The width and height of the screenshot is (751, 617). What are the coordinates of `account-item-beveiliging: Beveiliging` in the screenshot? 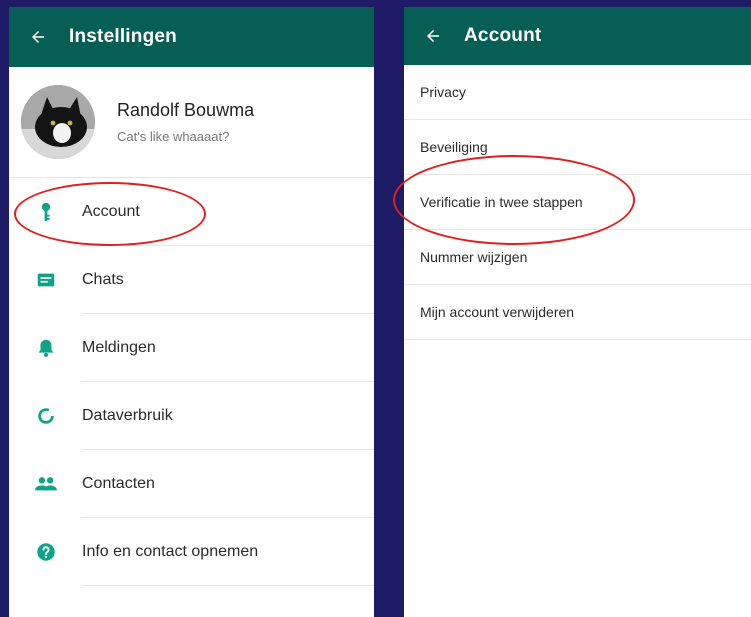 It's located at (577, 147).